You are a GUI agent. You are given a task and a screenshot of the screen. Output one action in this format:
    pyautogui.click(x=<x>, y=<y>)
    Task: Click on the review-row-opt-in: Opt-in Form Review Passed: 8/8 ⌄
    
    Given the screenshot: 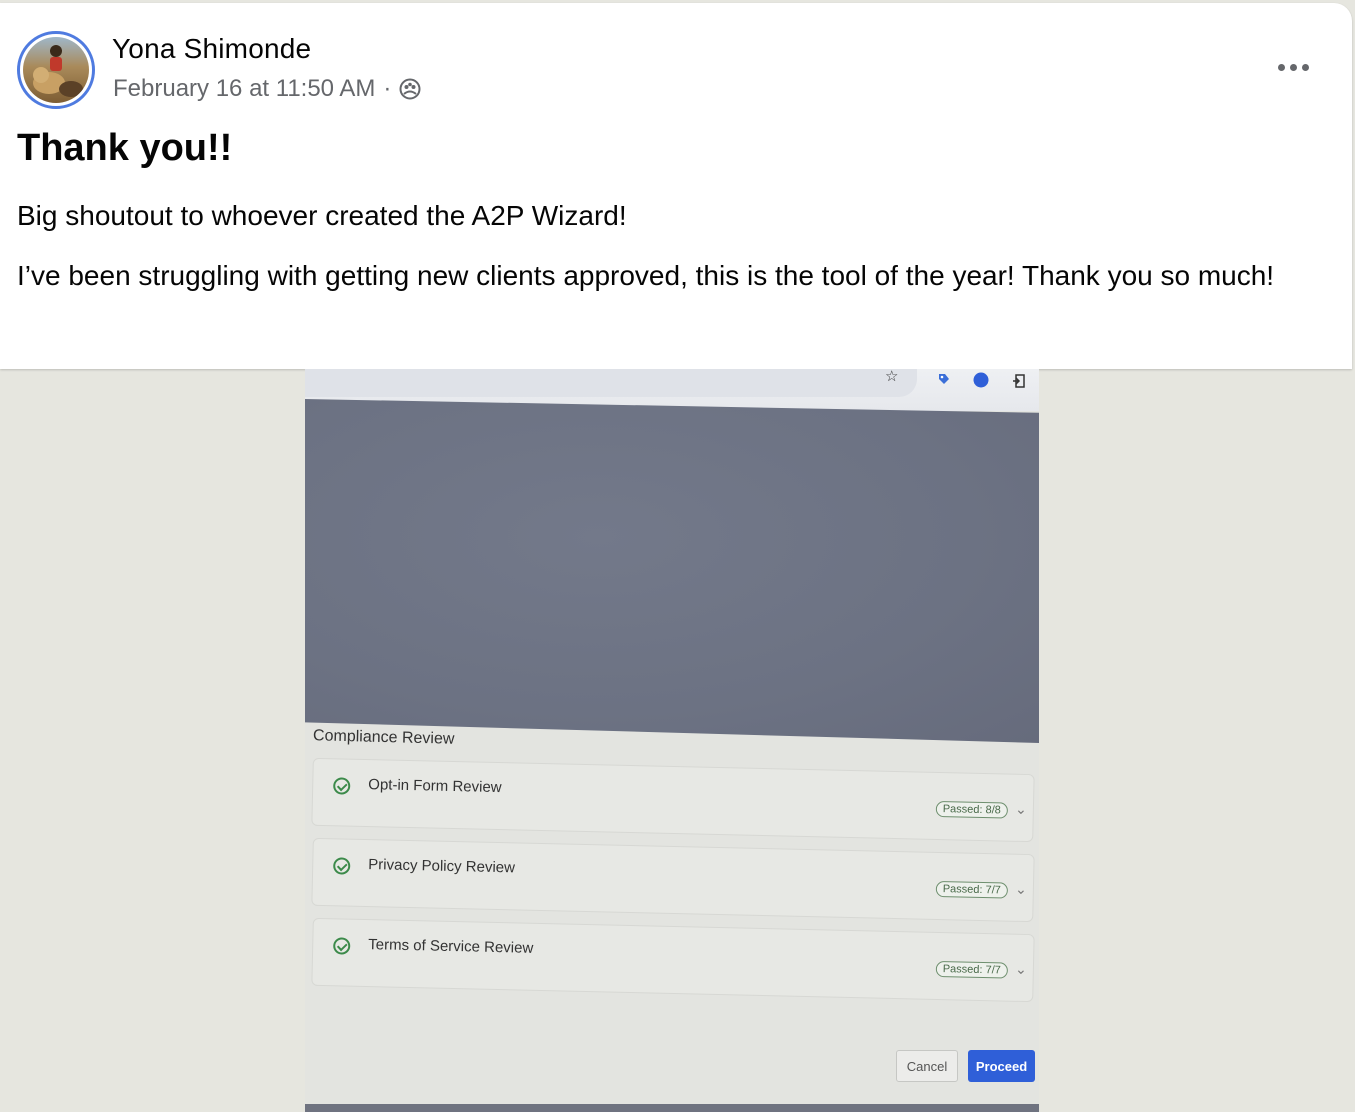 What is the action you would take?
    pyautogui.click(x=673, y=800)
    